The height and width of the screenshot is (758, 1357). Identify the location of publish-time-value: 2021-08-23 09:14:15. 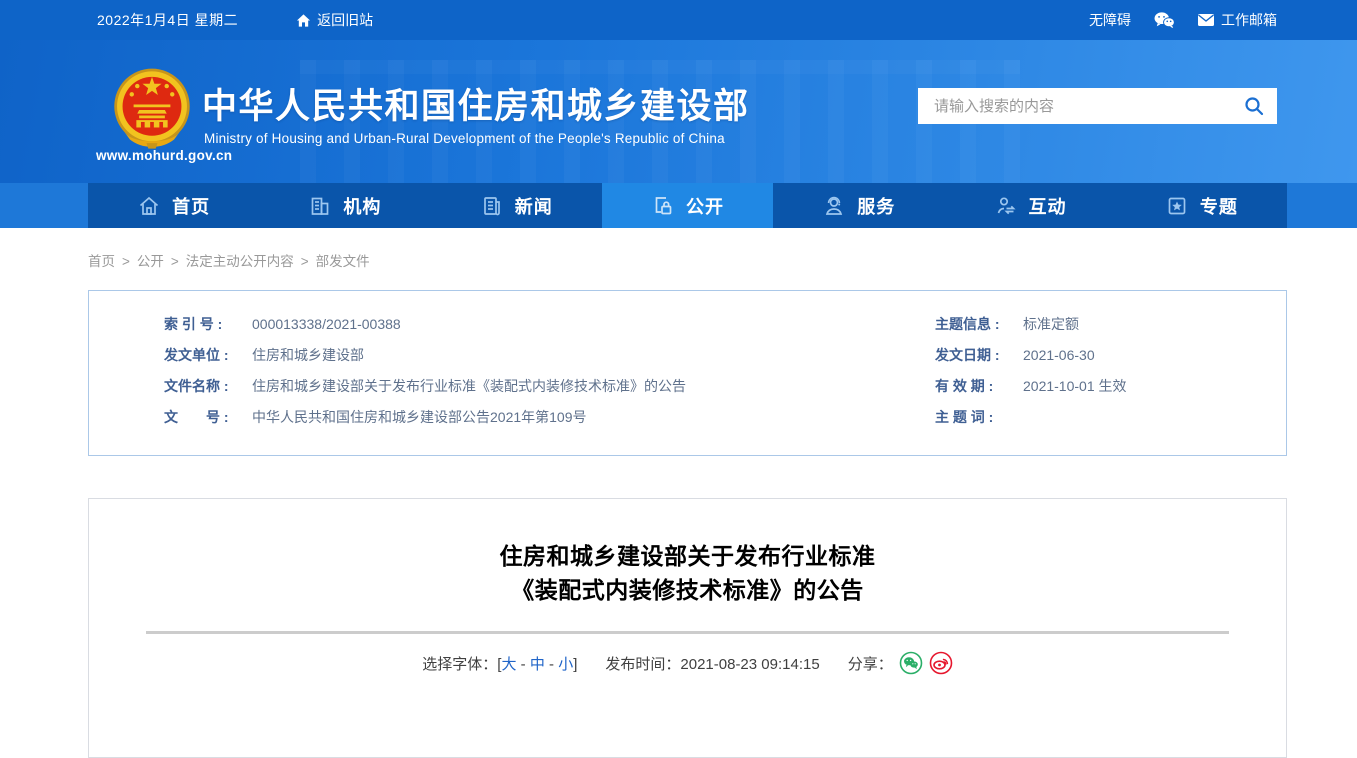
(750, 664).